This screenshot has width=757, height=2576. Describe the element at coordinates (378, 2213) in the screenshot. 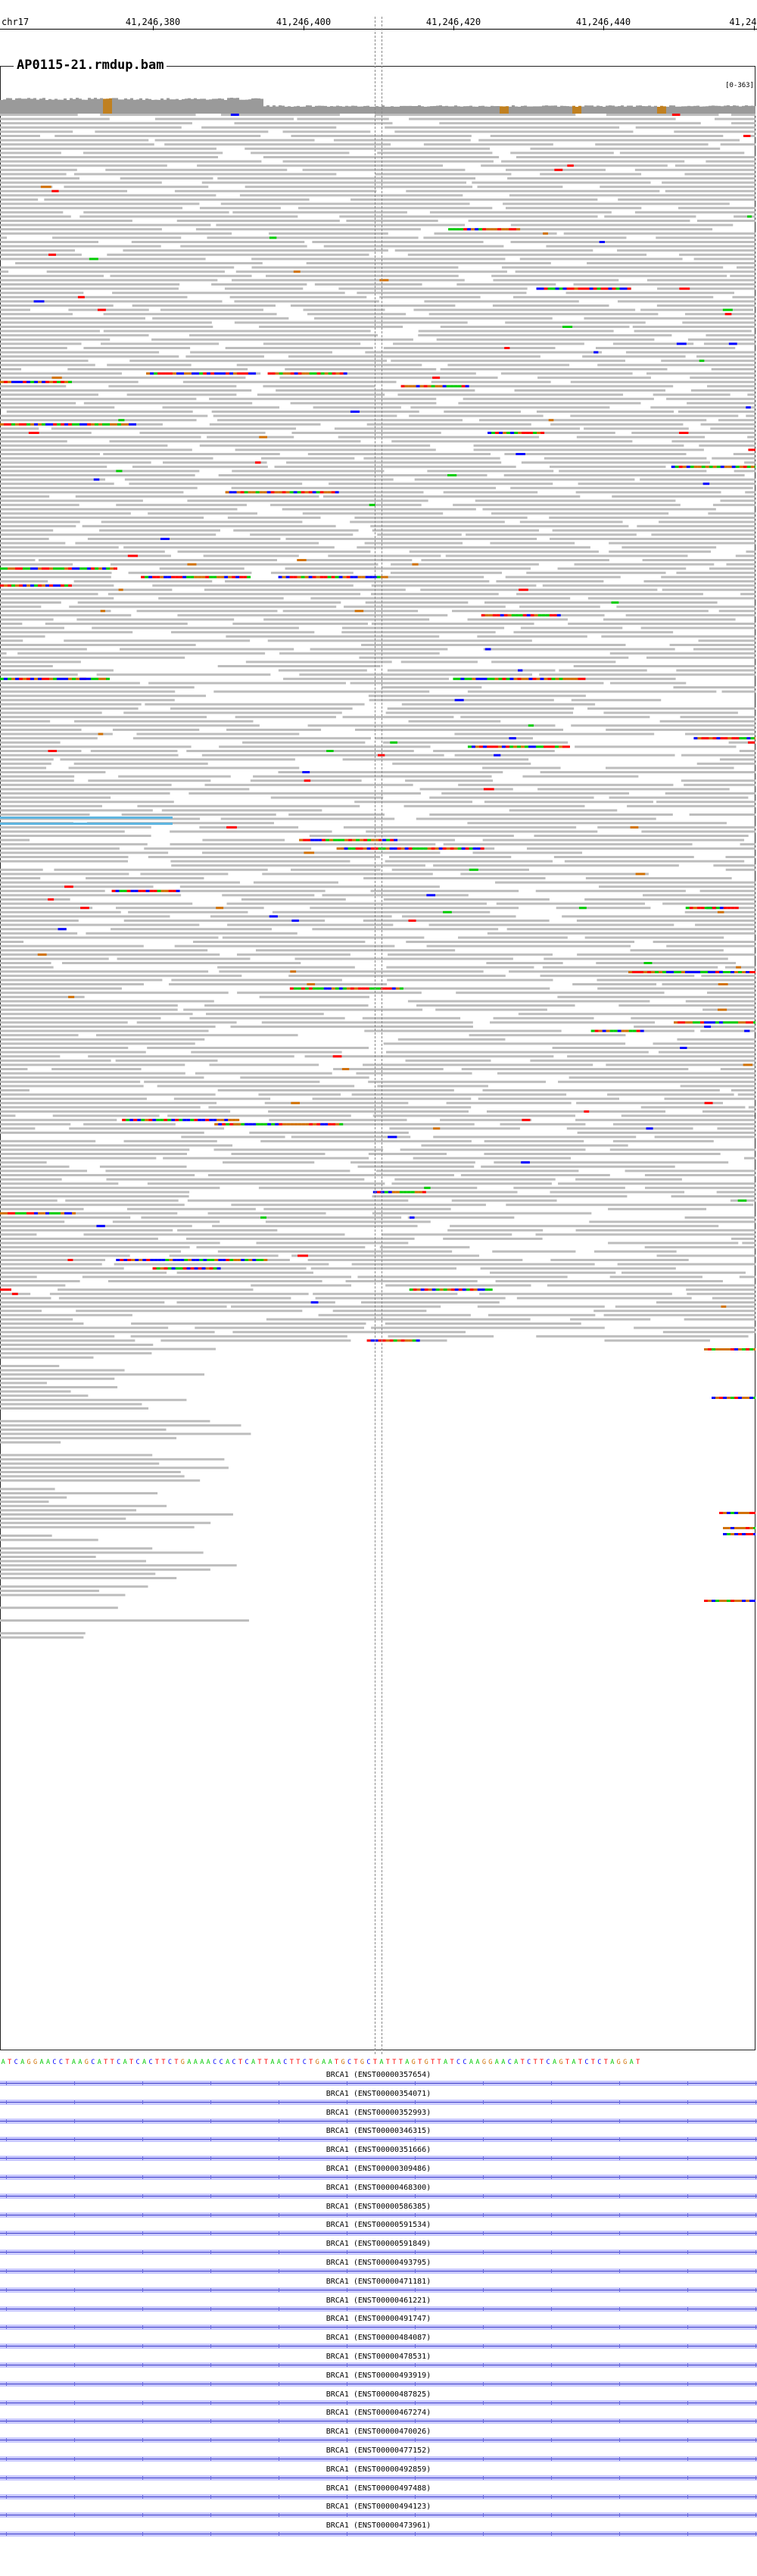

I see `transcript-row: BRCA1 (ENST00000586385)` at that location.